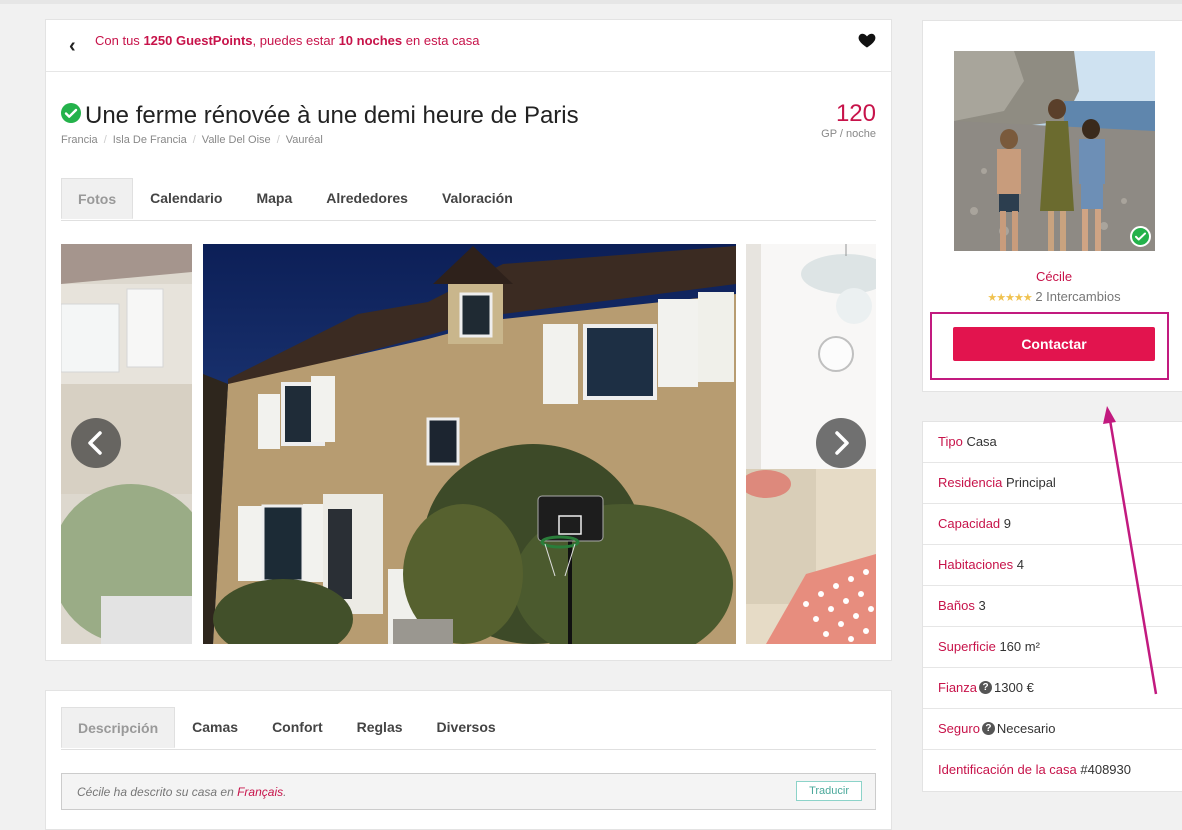 The height and width of the screenshot is (830, 1182). I want to click on detail-row-residencia: Residencia Principal, so click(1052, 483).